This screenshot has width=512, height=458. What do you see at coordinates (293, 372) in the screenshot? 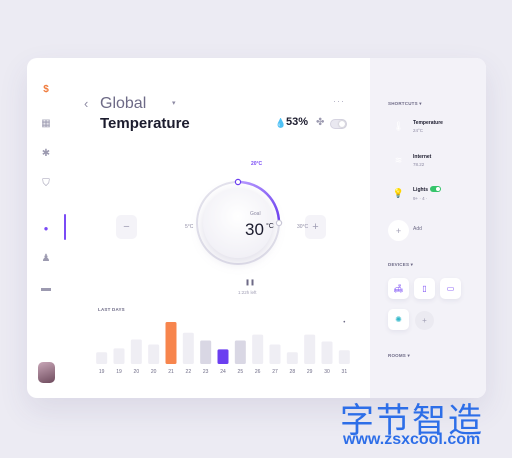
I see `chart-tick-label: 28` at bounding box center [293, 372].